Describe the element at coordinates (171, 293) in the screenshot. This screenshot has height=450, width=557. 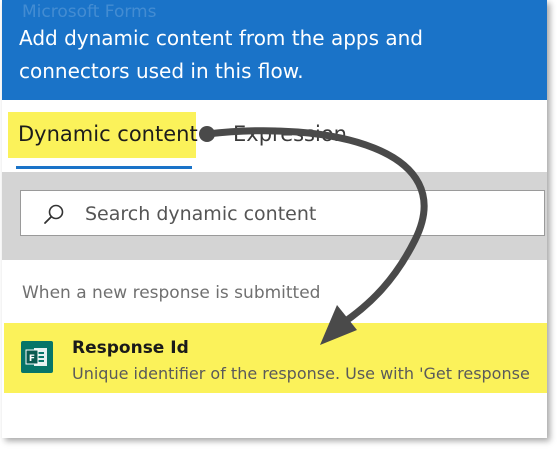
I see `section-label: When a new response is submitted` at that location.